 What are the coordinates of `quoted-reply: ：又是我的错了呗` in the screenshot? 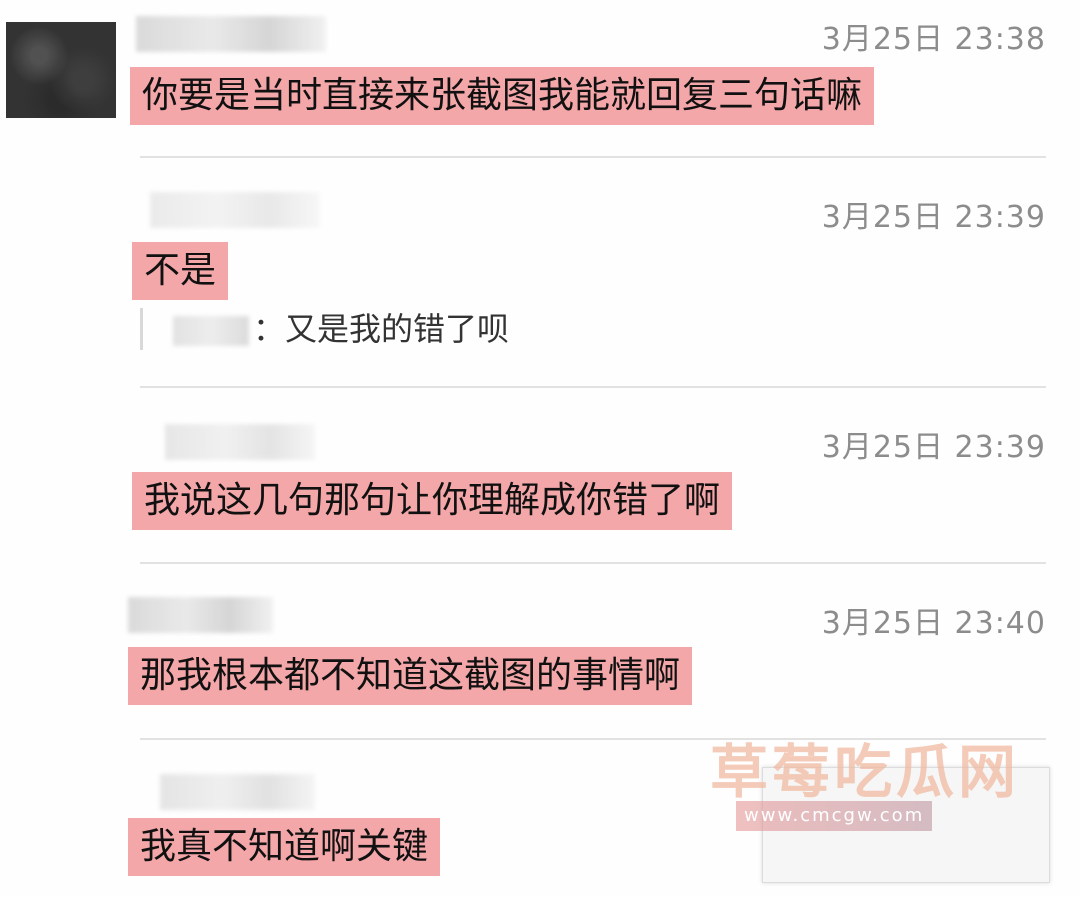 It's located at (324, 329).